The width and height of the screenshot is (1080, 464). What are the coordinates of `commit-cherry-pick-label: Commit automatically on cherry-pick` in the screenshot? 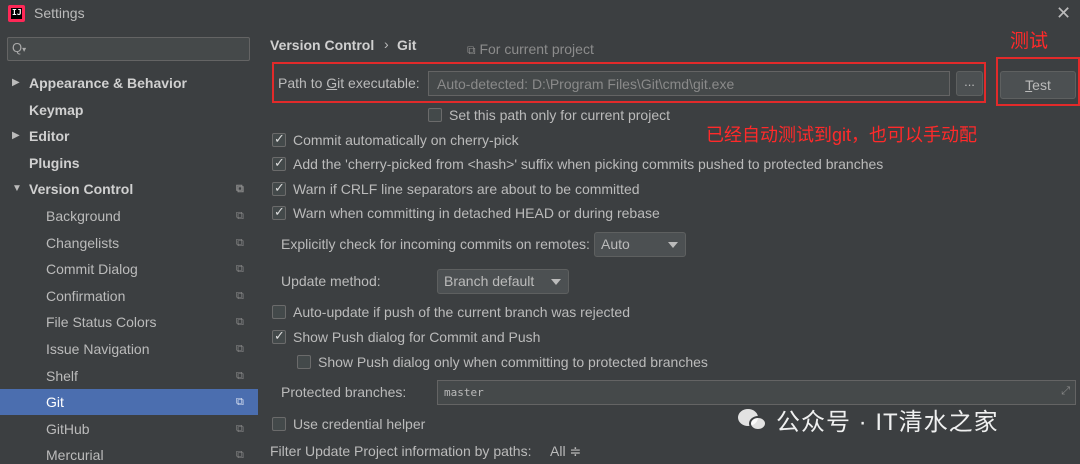 It's located at (406, 140).